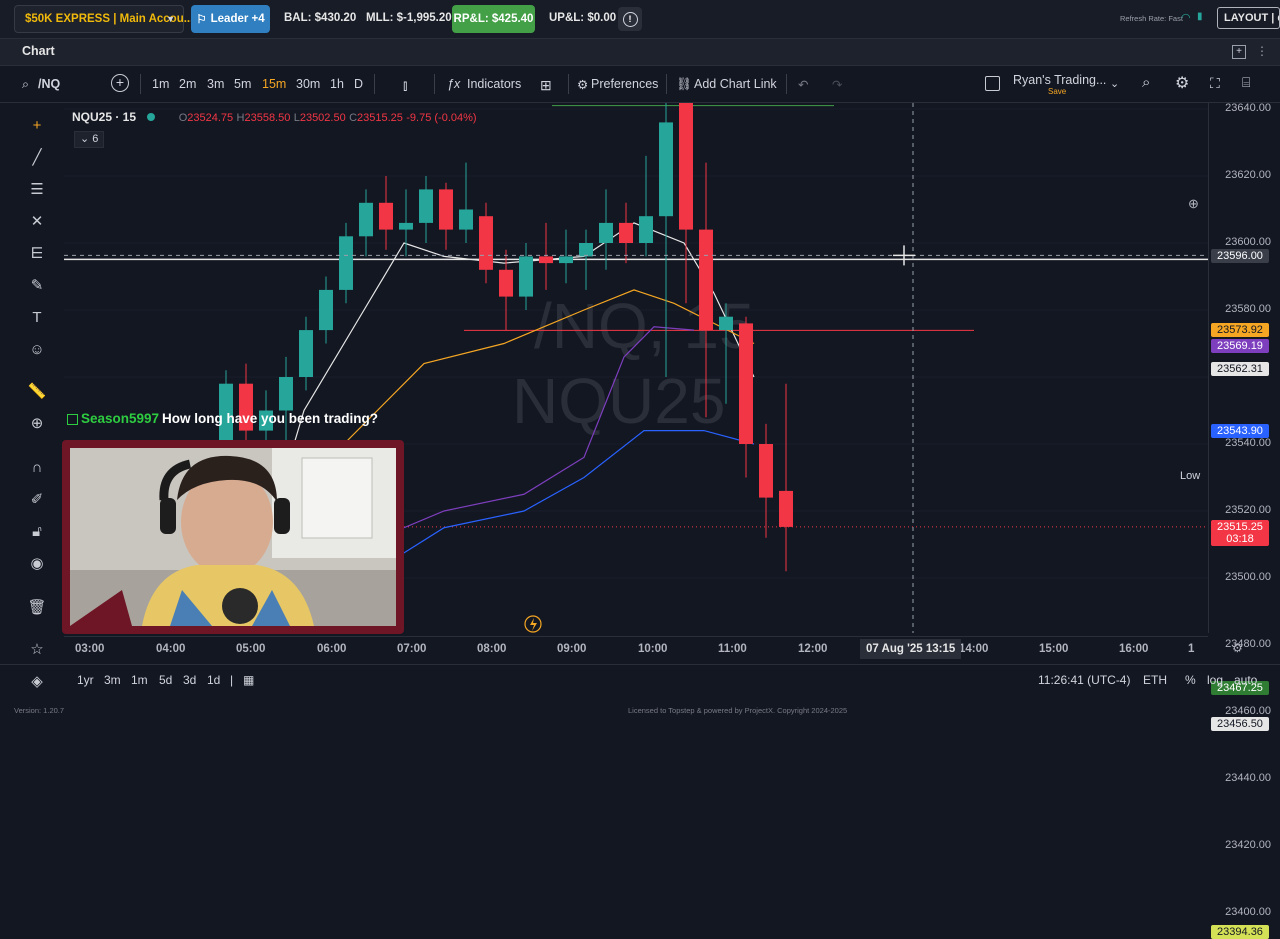  I want to click on interval-D: D, so click(358, 84).